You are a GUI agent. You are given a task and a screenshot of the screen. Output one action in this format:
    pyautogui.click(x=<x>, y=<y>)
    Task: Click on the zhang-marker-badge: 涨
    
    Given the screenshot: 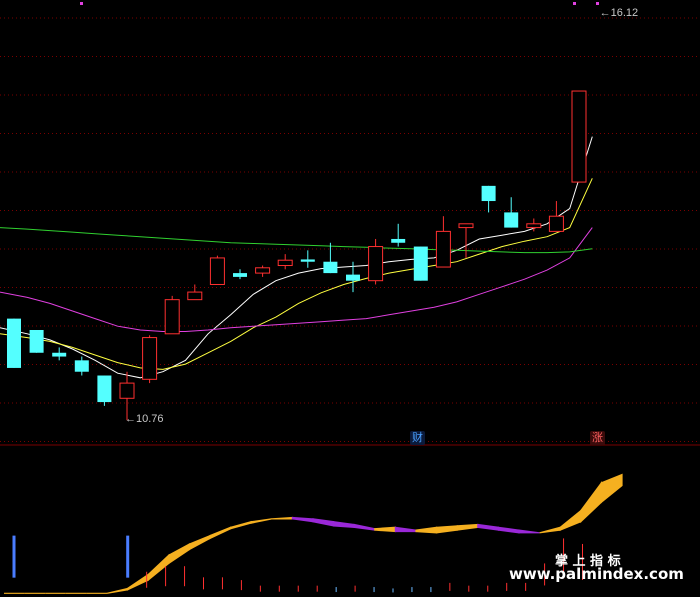 What is the action you would take?
    pyautogui.click(x=597, y=438)
    